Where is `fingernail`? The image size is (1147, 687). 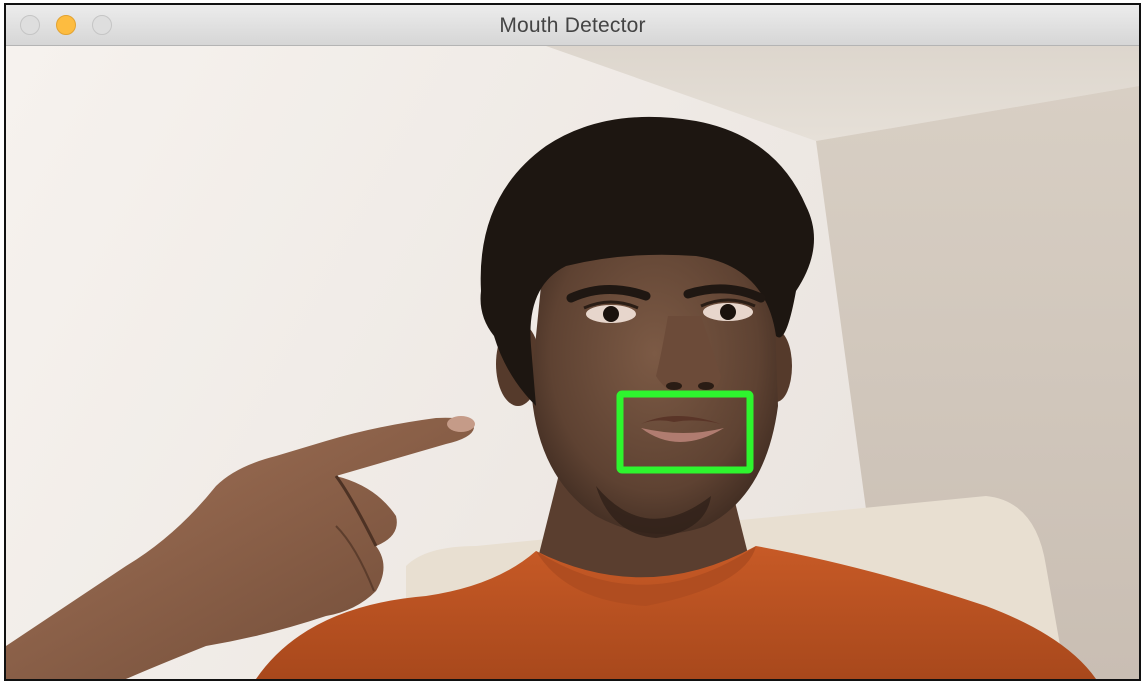
fingernail is located at coordinates (461, 424).